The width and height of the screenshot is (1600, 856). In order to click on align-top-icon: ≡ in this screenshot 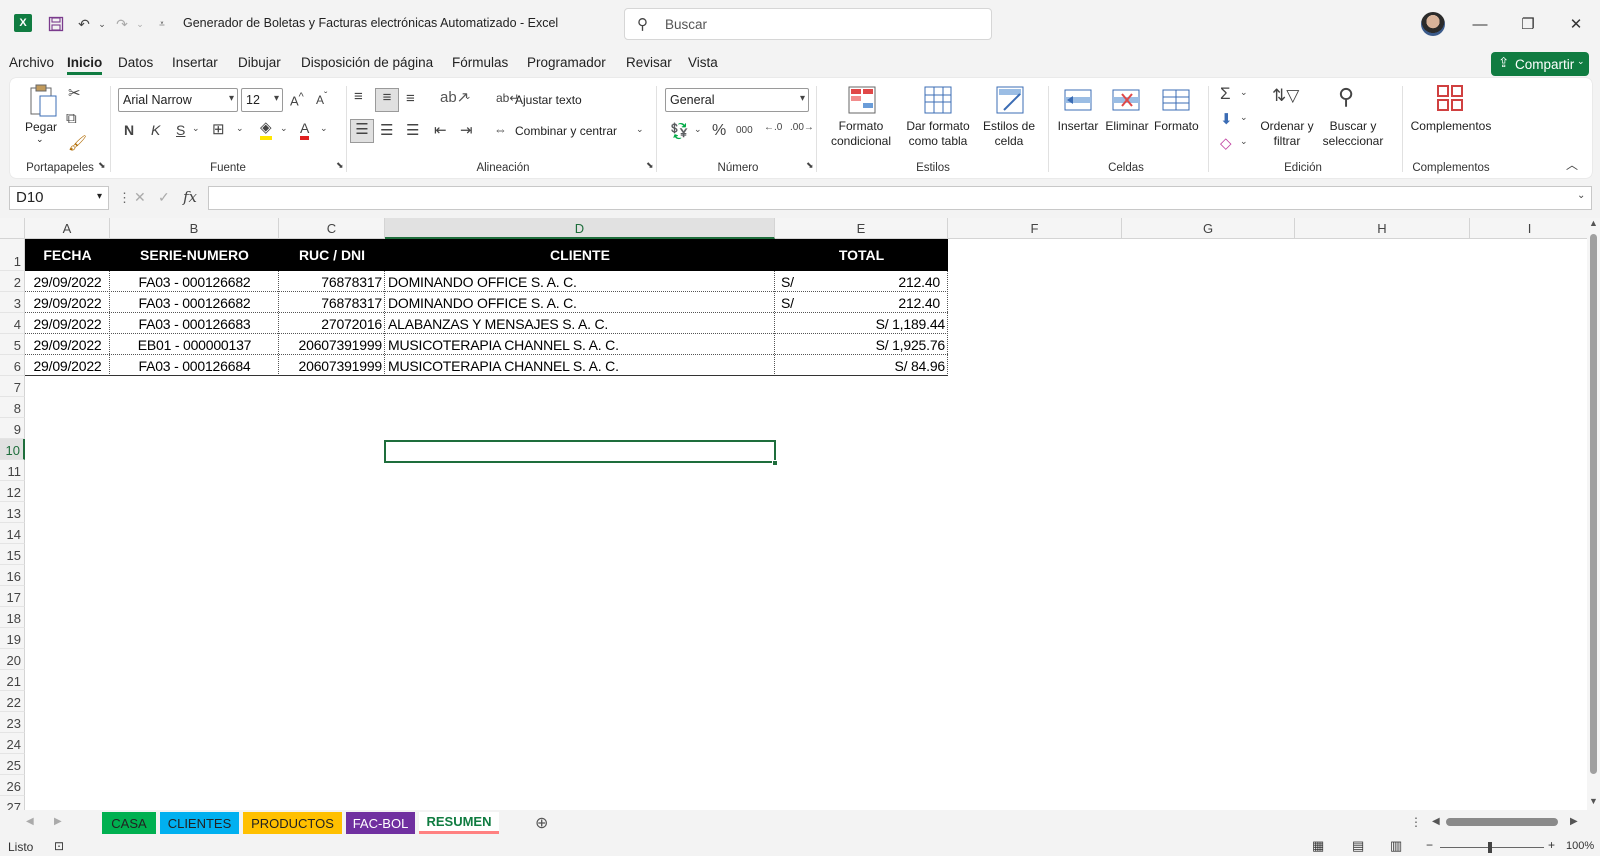, I will do `click(358, 96)`.